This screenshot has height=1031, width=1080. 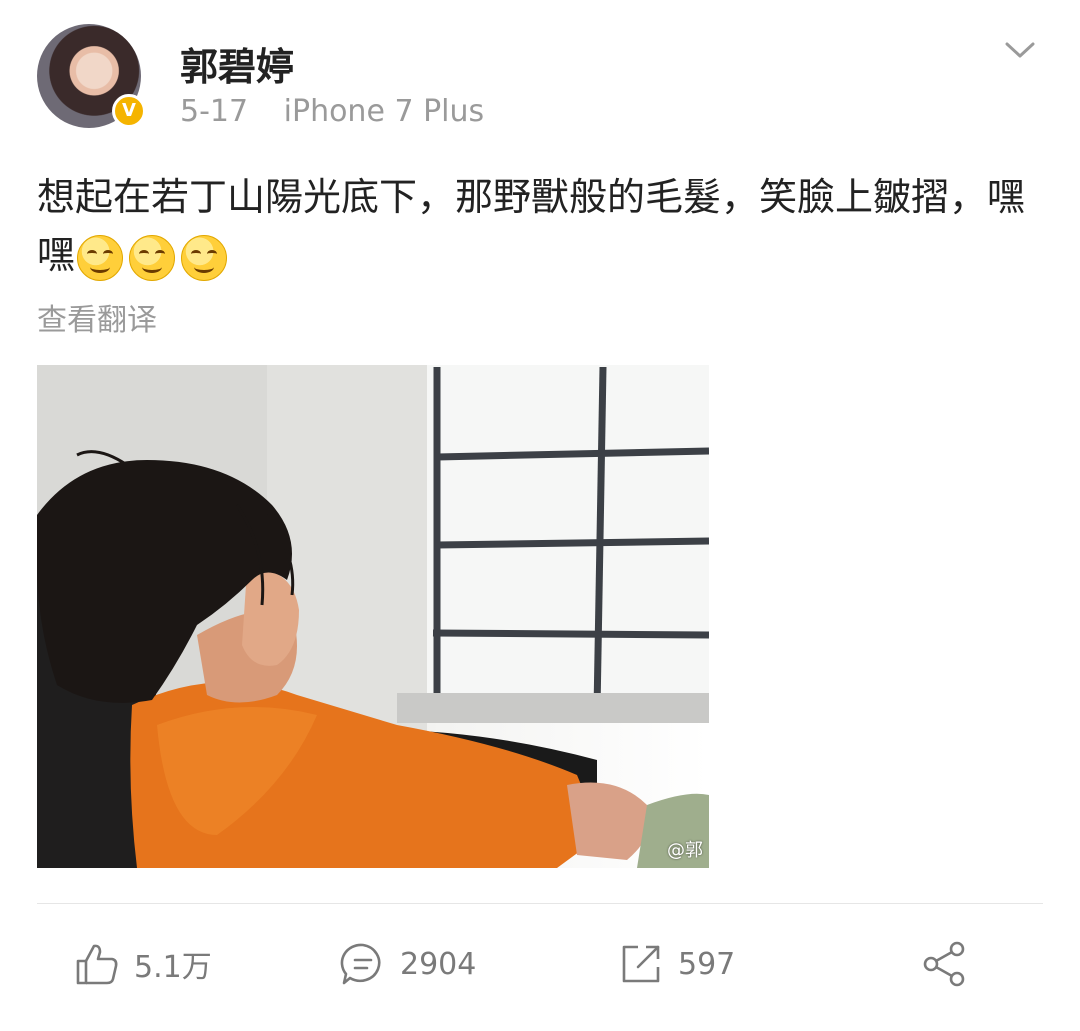 I want to click on comment-button: 2904, so click(x=408, y=964).